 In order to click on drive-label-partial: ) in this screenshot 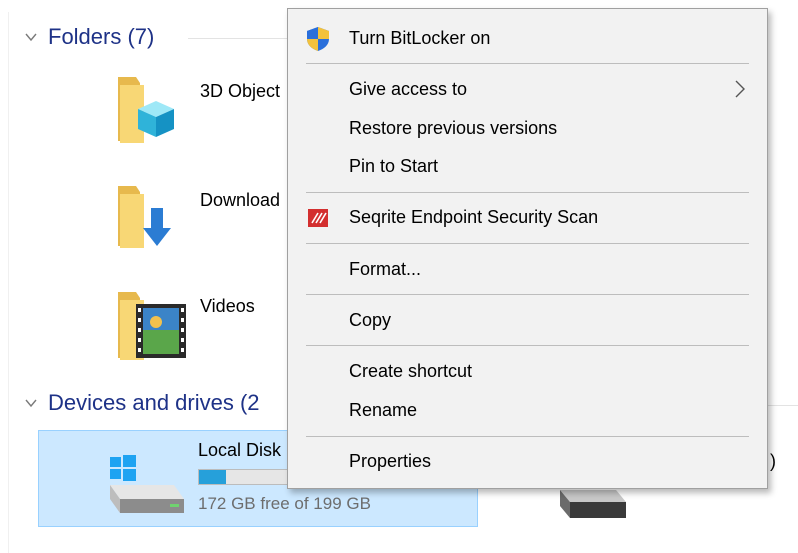, I will do `click(773, 461)`.